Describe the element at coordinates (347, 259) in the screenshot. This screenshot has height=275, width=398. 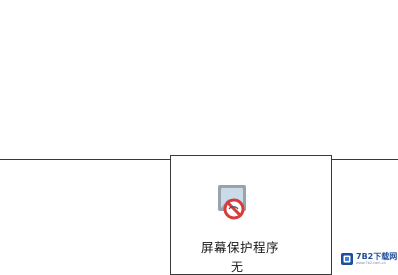
I see `site-logo-icon` at that location.